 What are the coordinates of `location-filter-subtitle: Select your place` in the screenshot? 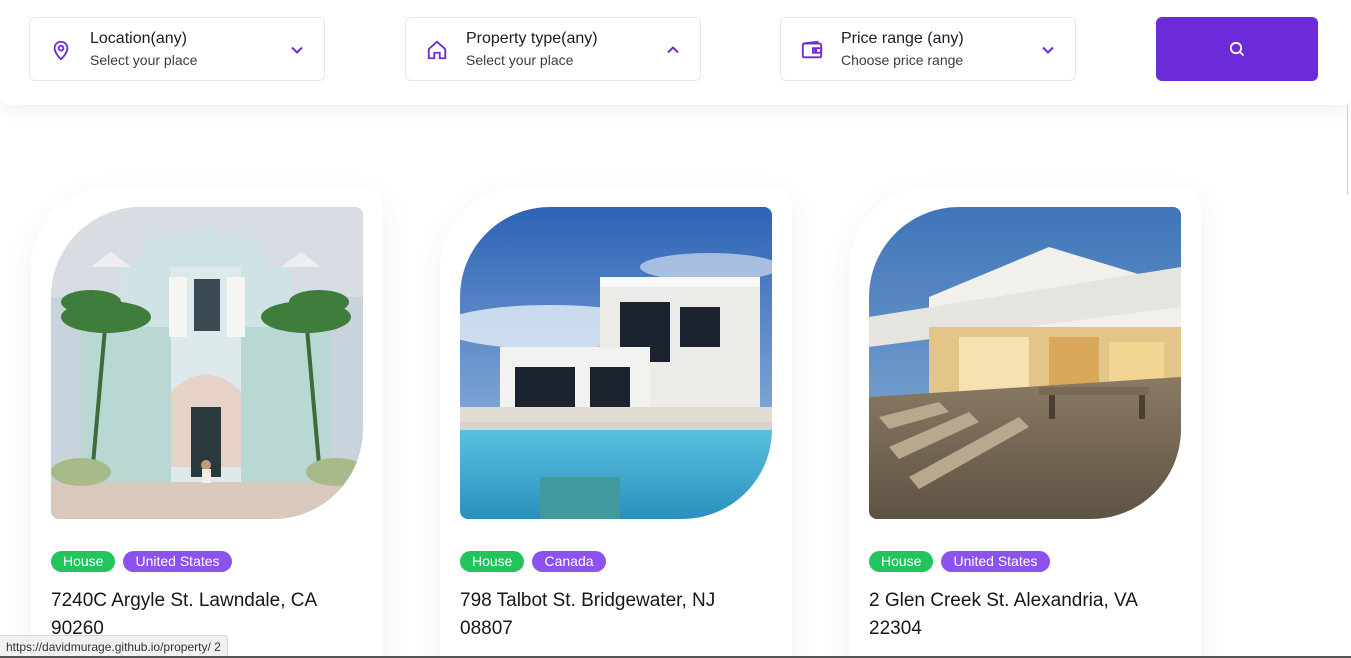 It's located at (144, 60).